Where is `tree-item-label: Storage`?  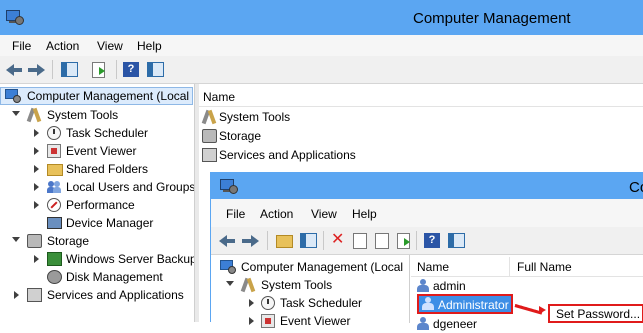
tree-item-label: Storage is located at coordinates (68, 241).